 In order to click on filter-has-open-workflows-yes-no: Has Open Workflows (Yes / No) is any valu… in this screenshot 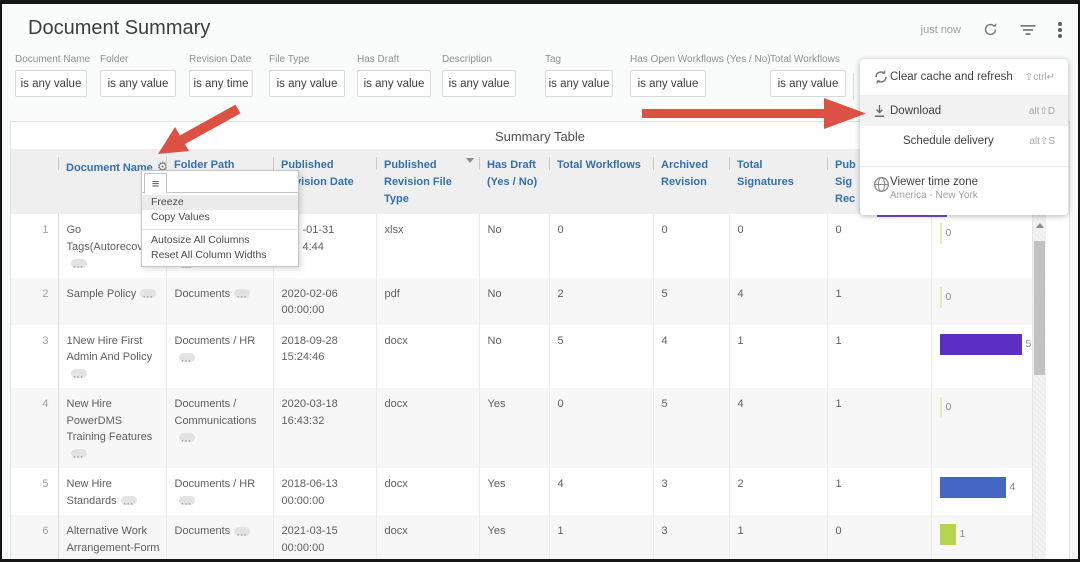, I will do `click(700, 75)`.